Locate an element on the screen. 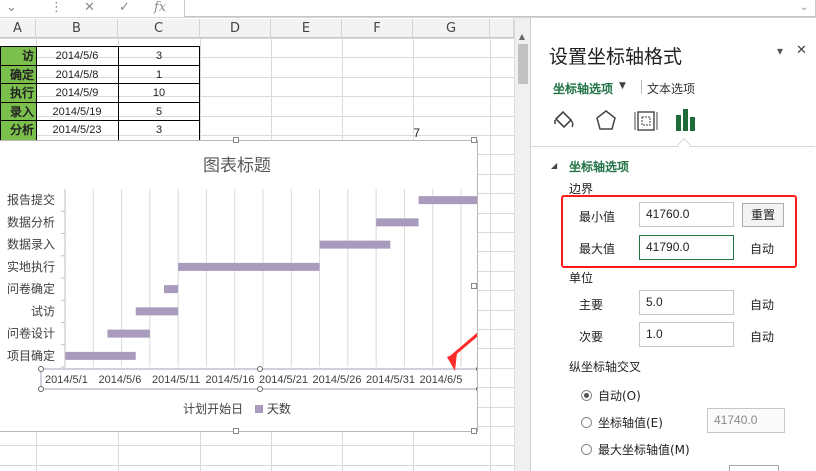  more-dots-icon: ⋮ is located at coordinates (56, 7).